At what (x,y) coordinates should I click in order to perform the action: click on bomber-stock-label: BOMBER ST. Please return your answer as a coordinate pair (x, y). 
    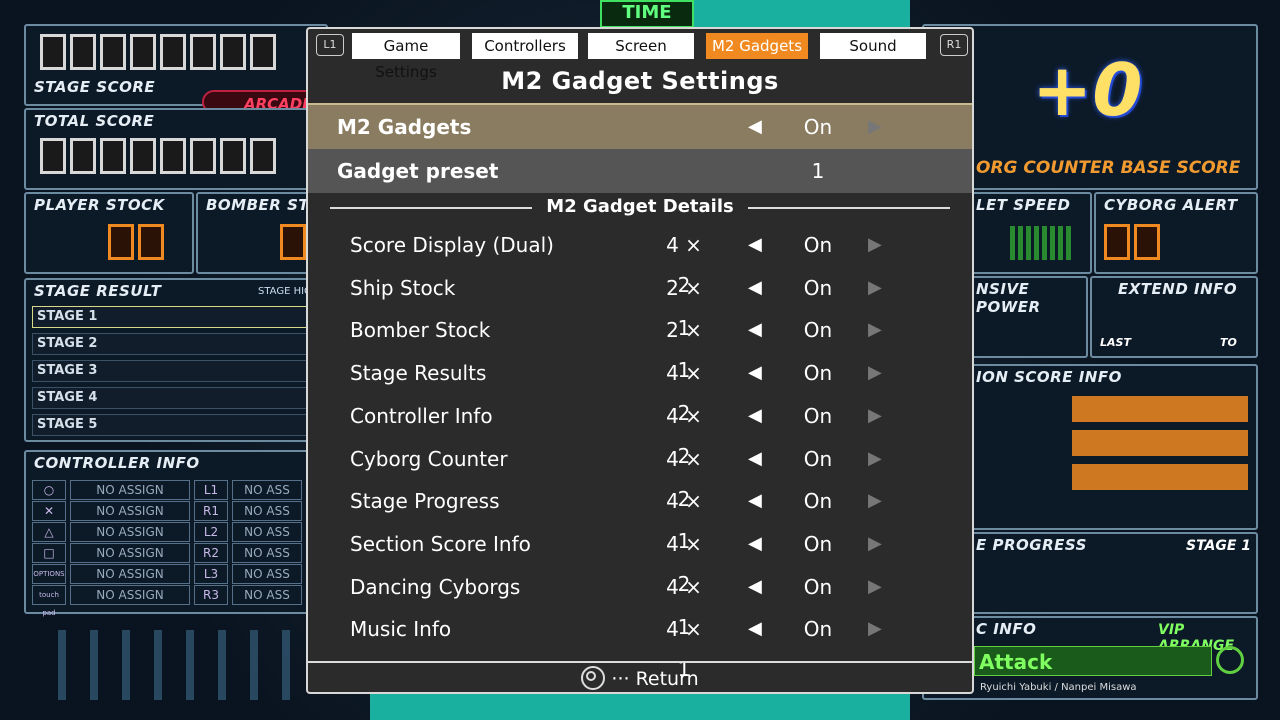
    Looking at the image, I should click on (258, 205).